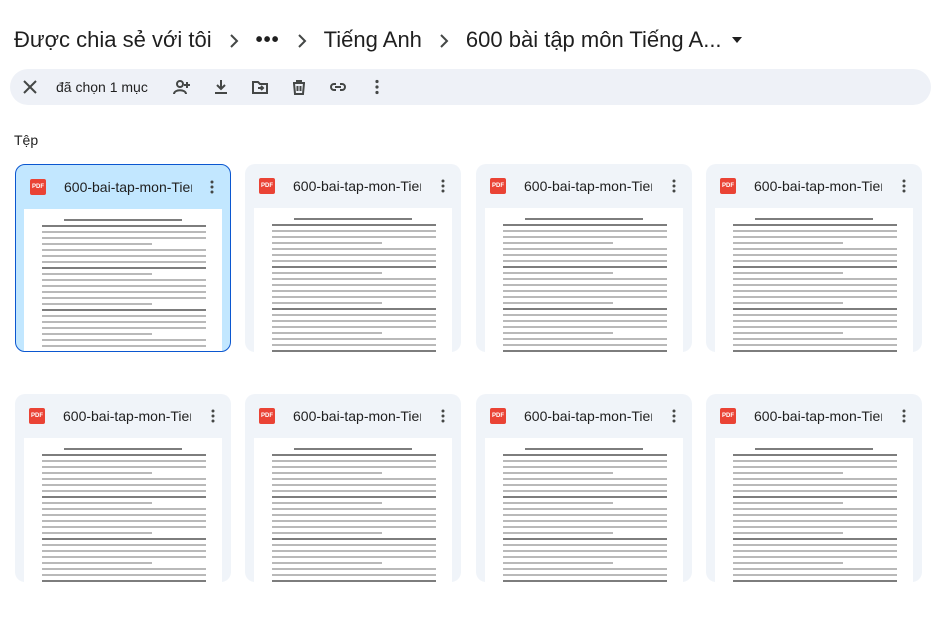 The width and height of the screenshot is (931, 618). Describe the element at coordinates (299, 87) in the screenshot. I see `trash-icon` at that location.